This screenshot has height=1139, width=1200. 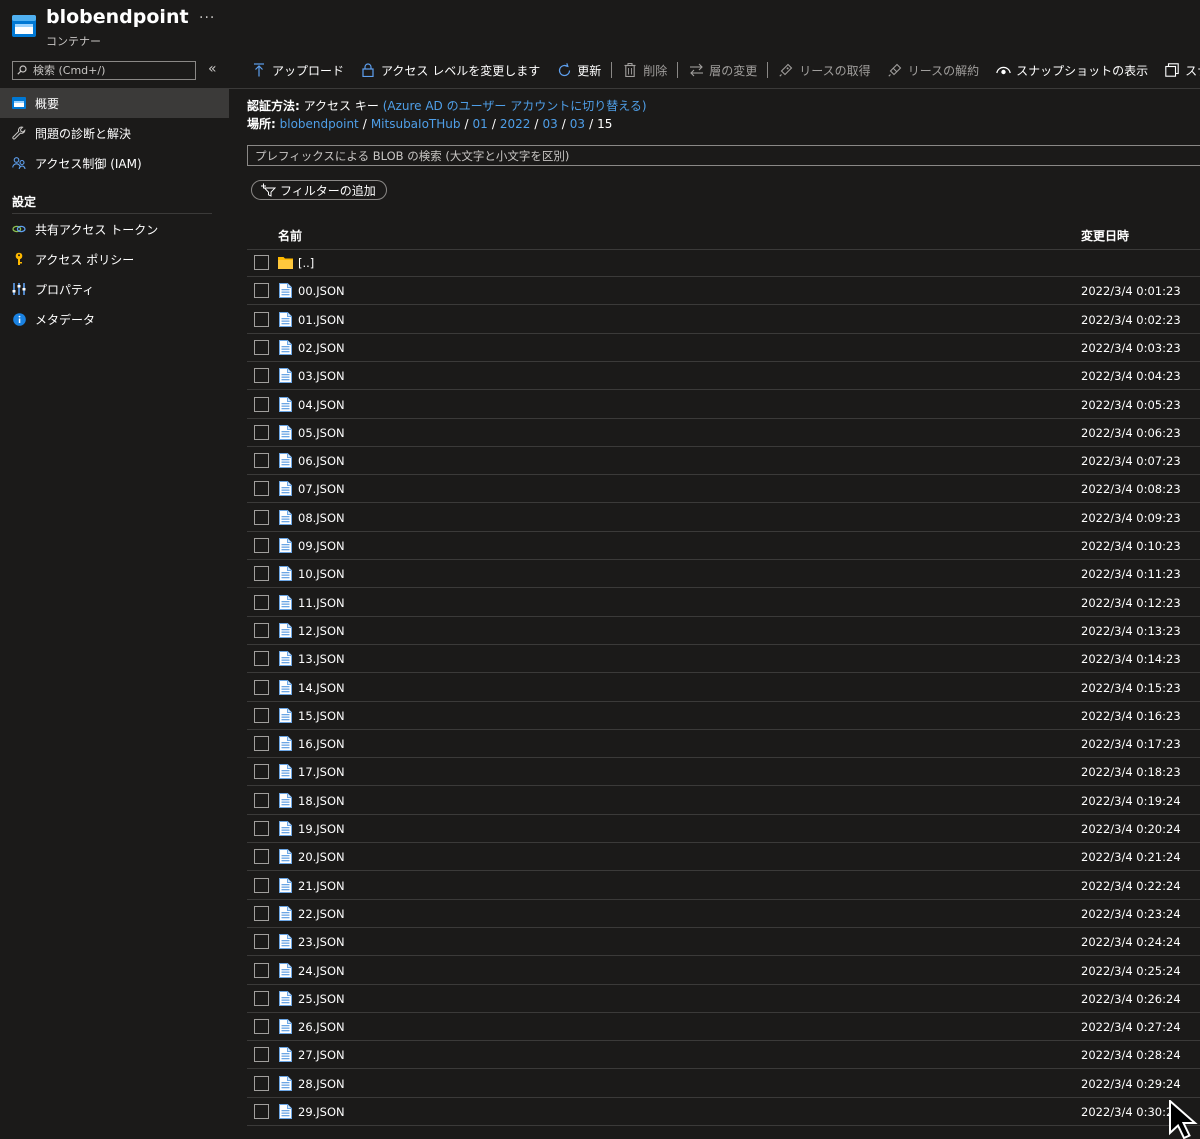 I want to click on table-row: 13.JSON 2022/3/4 0:14:23, so click(x=723, y=659).